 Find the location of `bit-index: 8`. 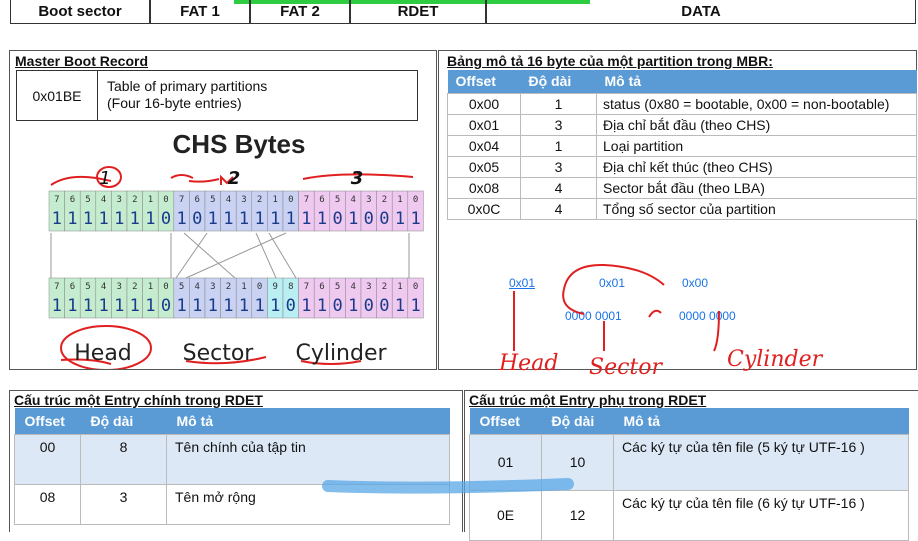

bit-index: 8 is located at coordinates (290, 287).